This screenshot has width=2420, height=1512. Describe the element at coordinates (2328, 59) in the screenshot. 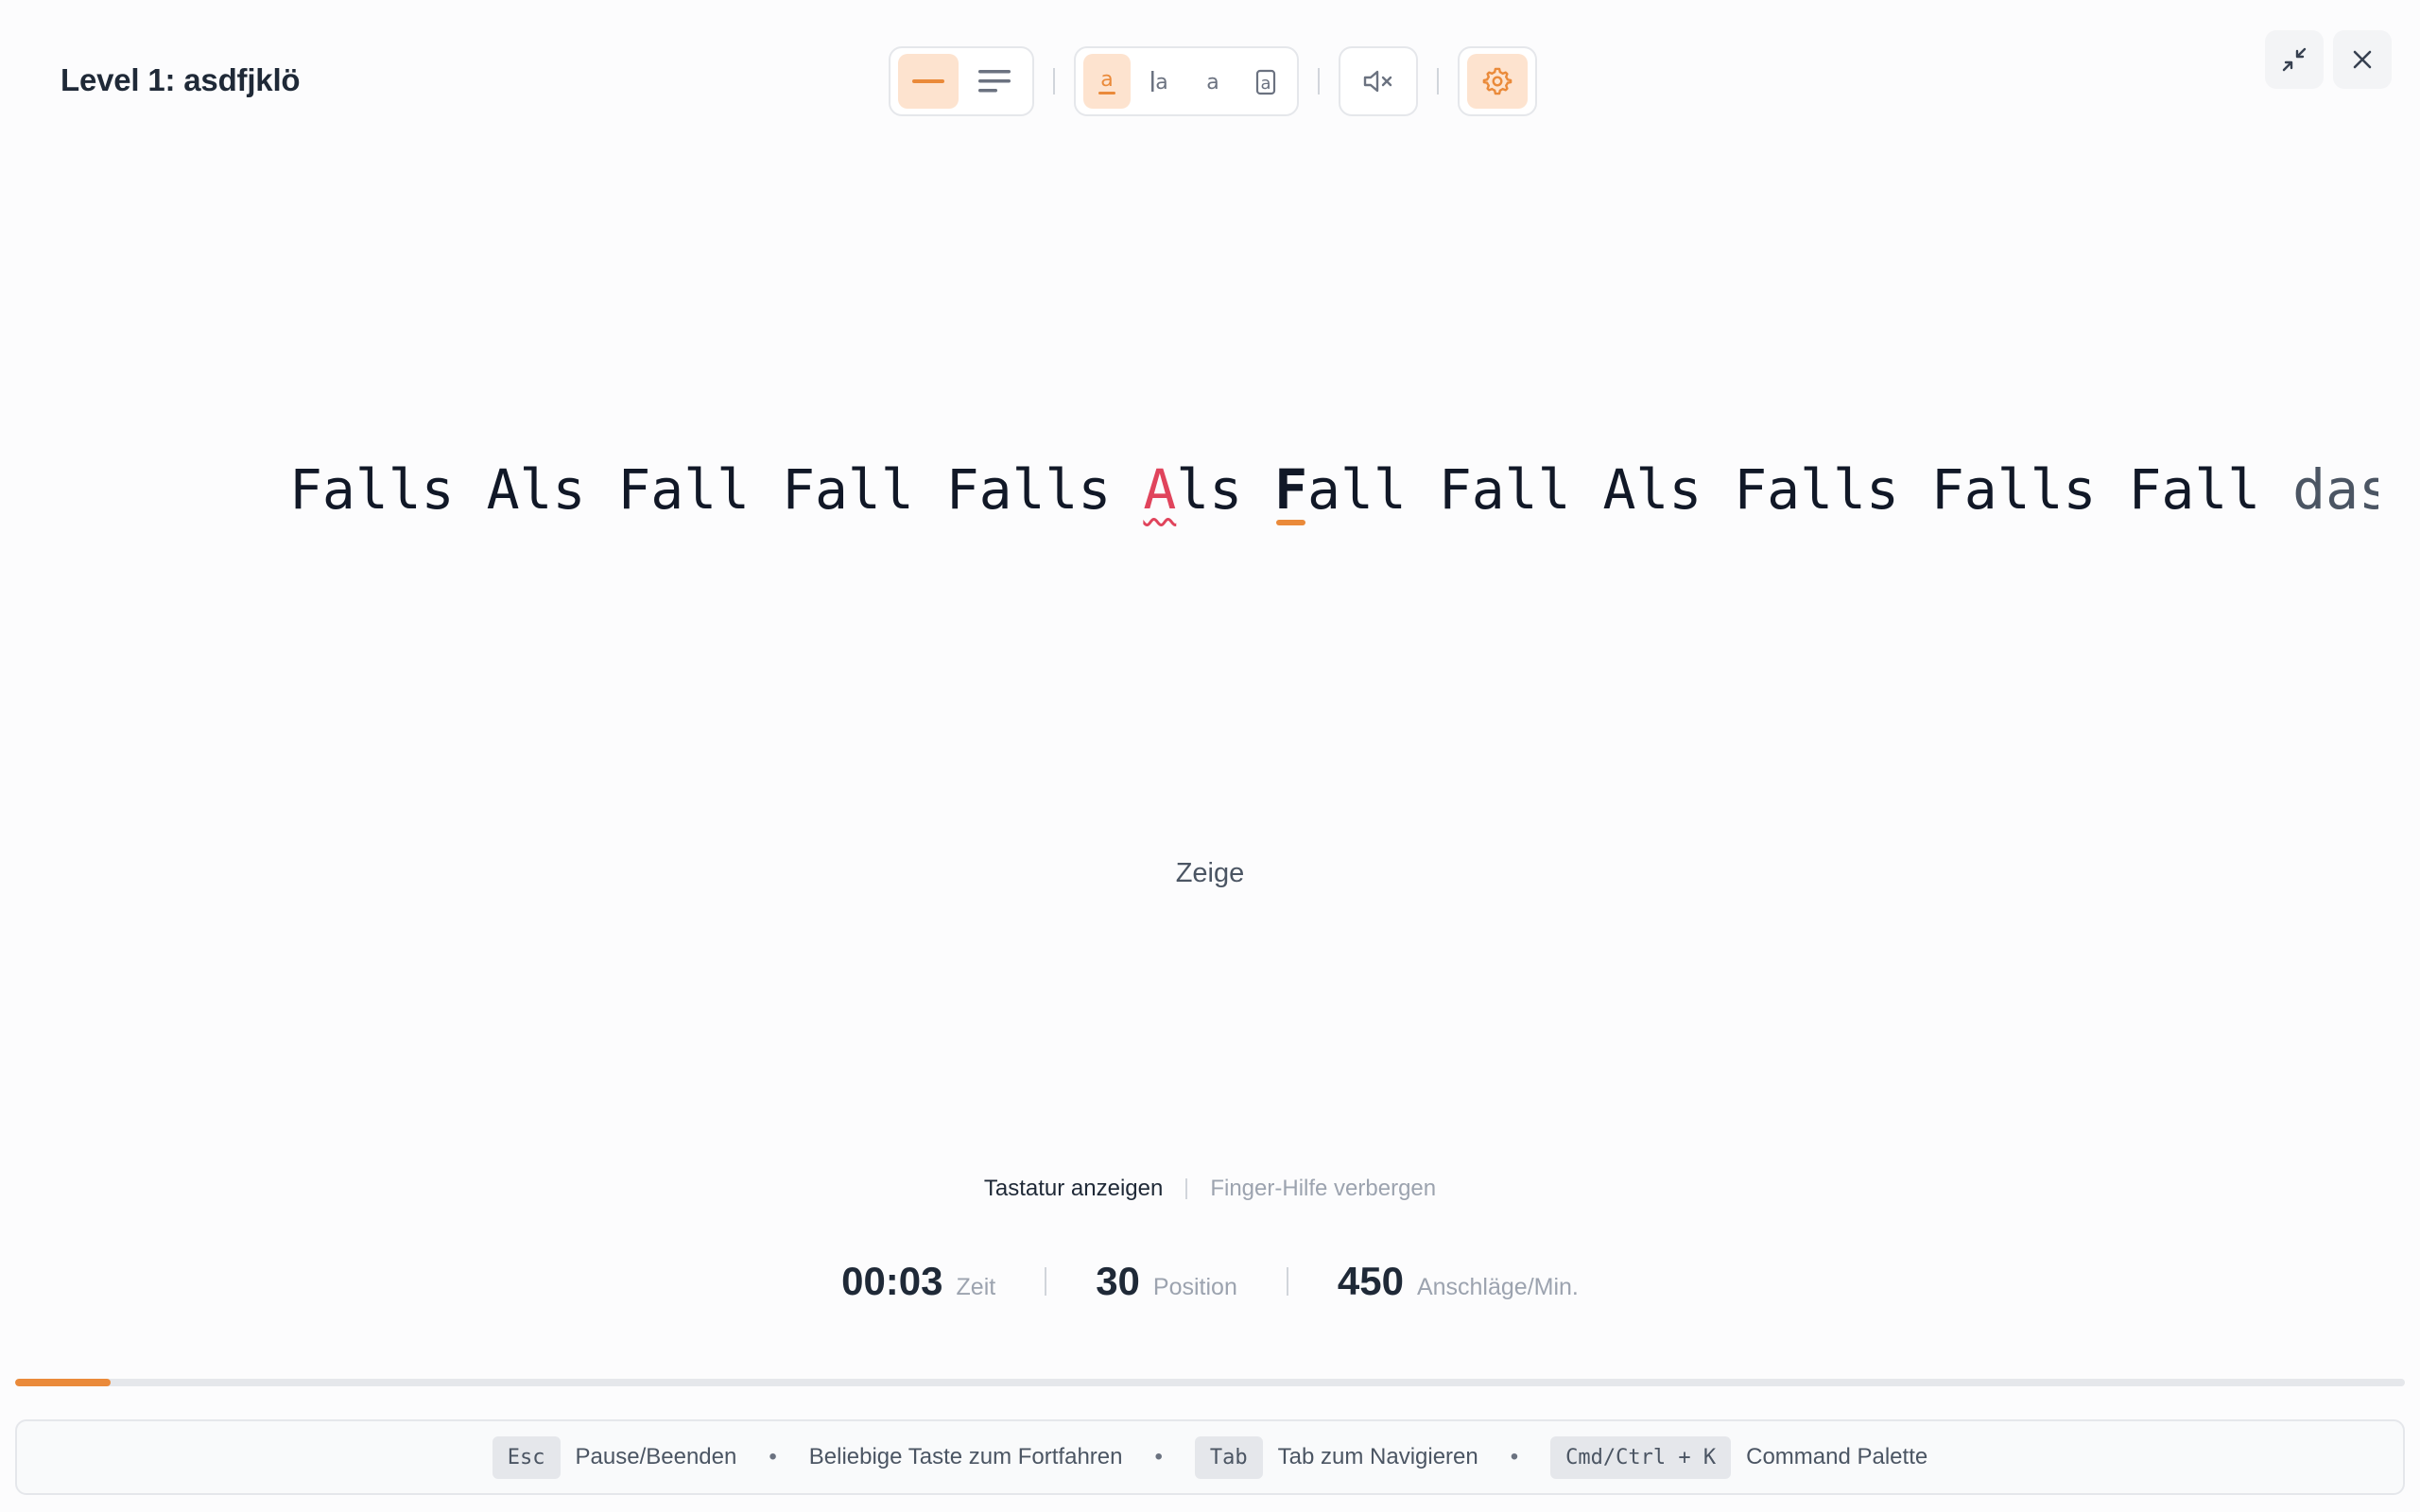

I see `window-controls` at that location.